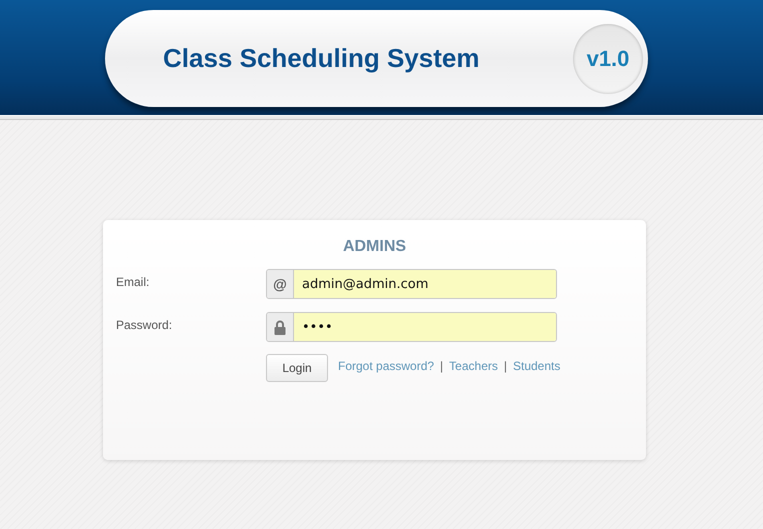  I want to click on form-heading: ADMINS, so click(375, 247).